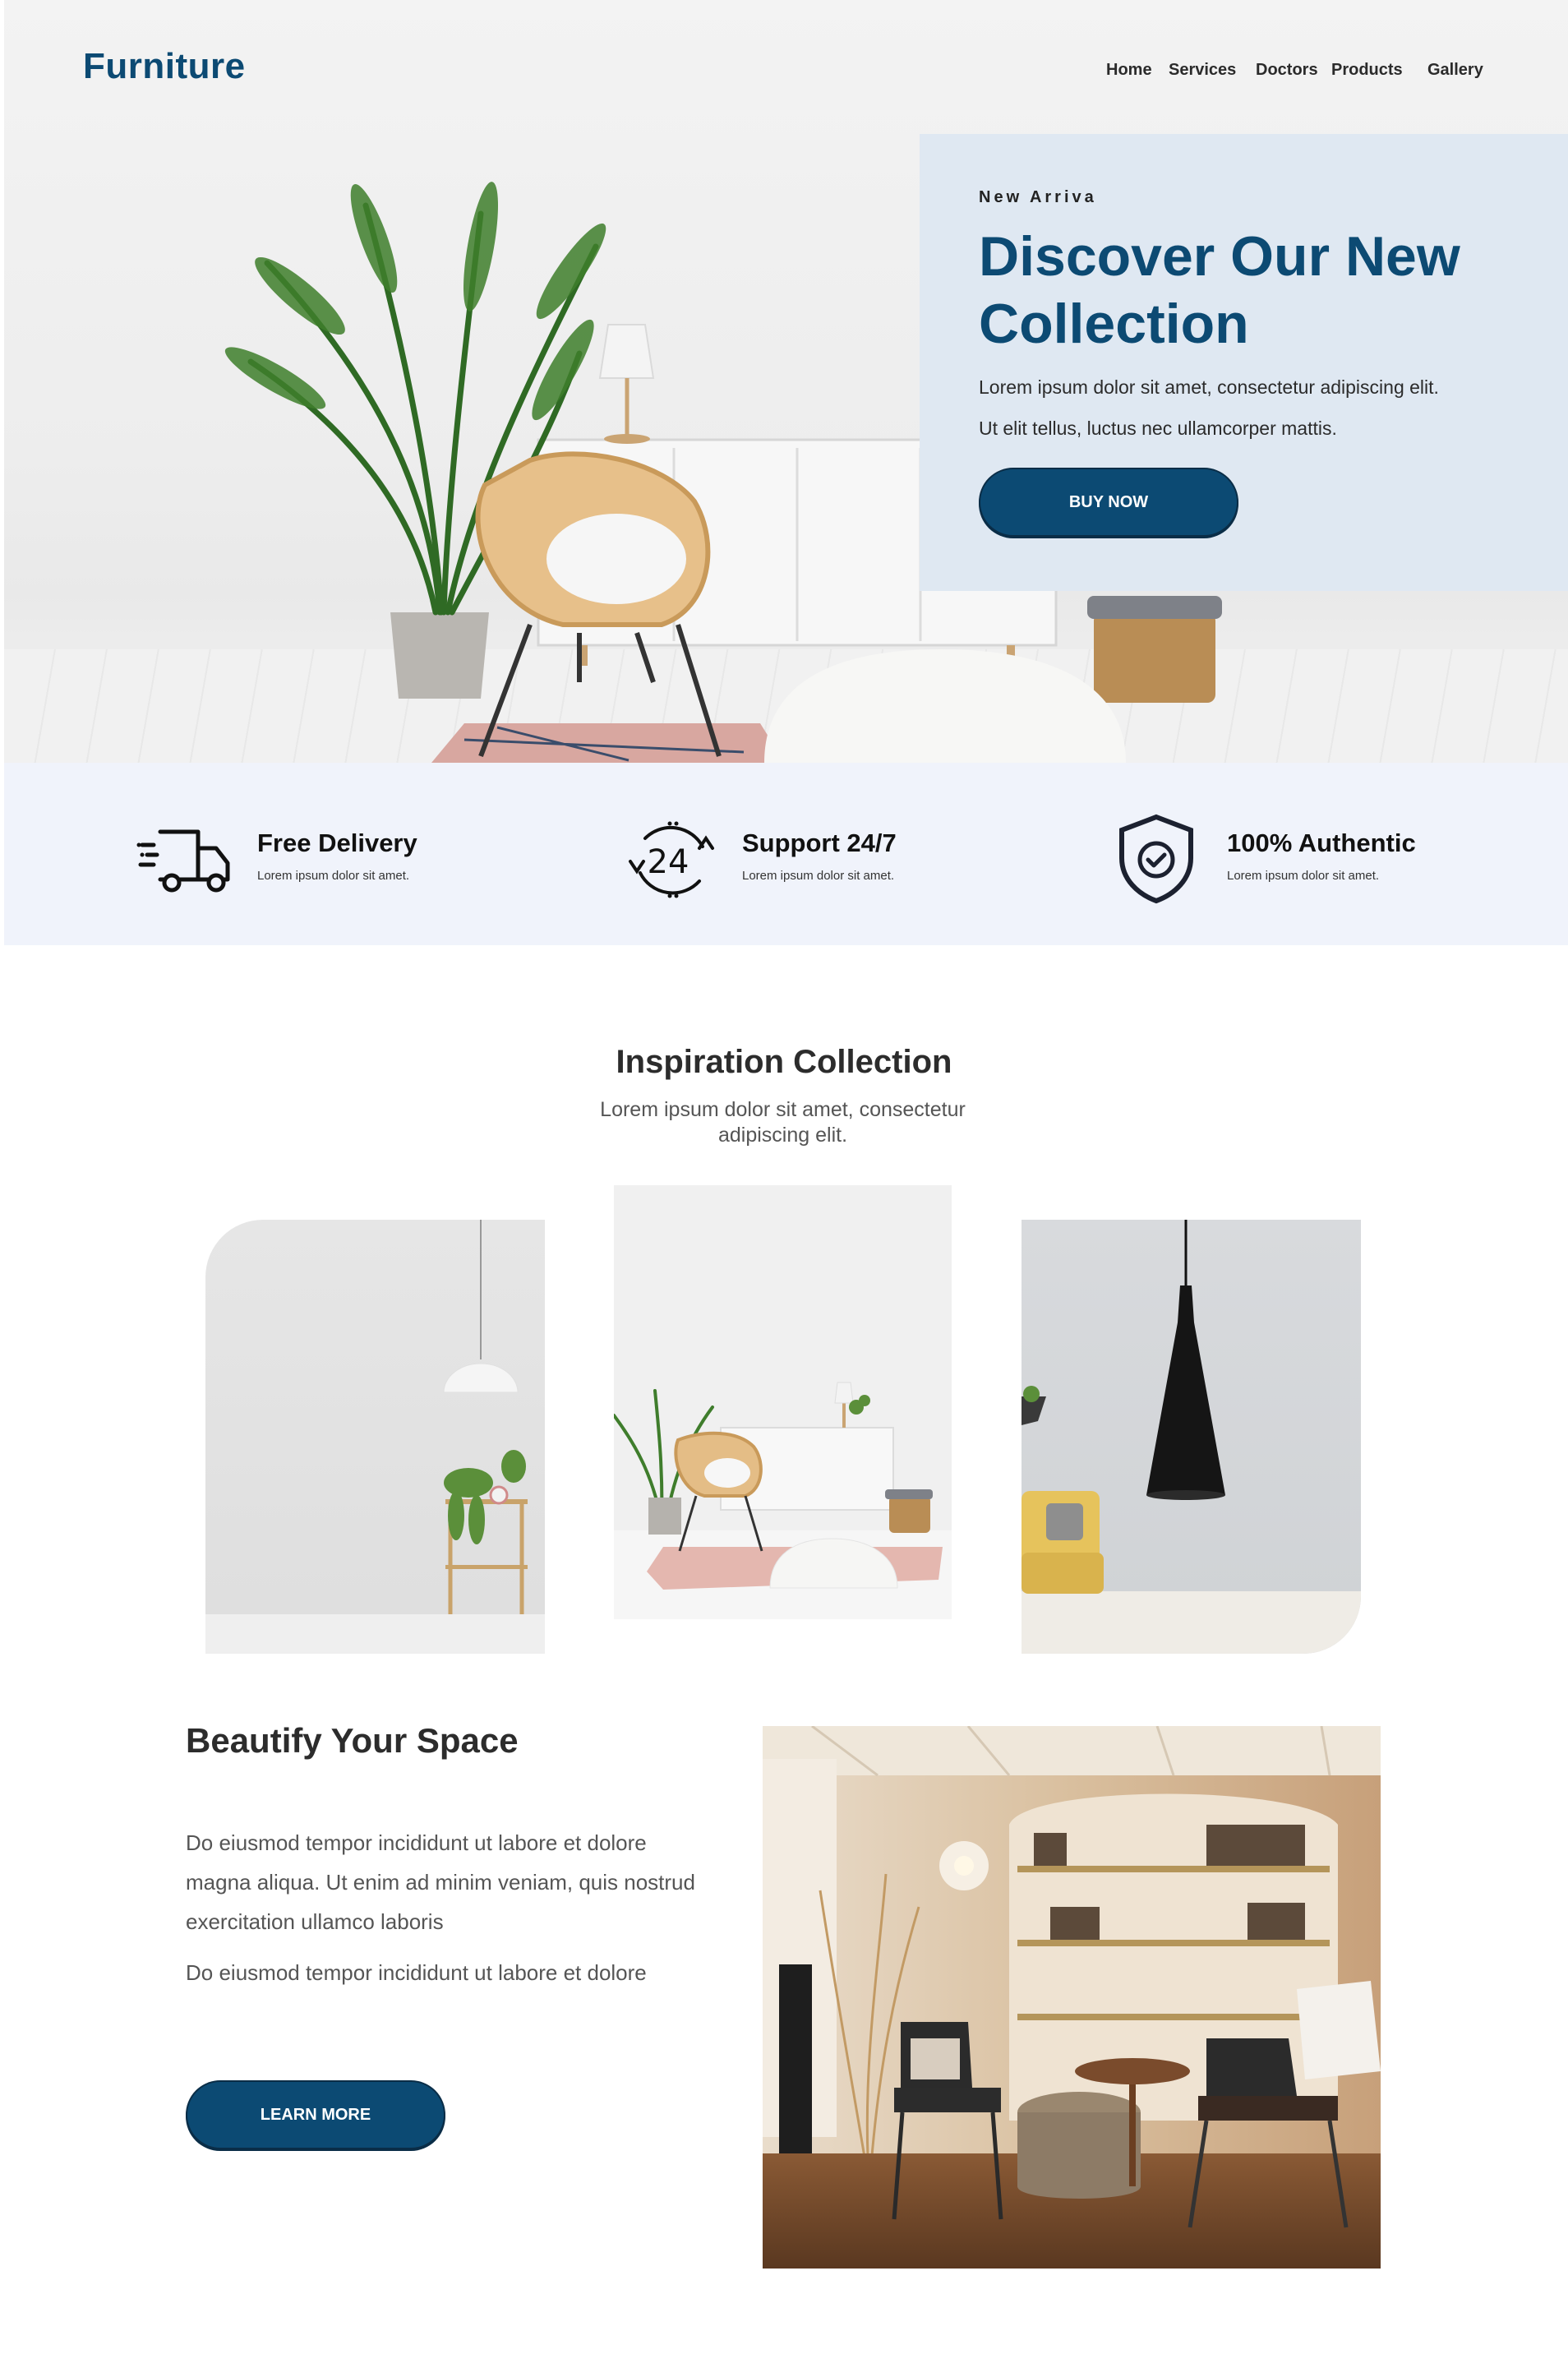 This screenshot has height=2377, width=1568. What do you see at coordinates (1038, 197) in the screenshot?
I see `hero-kicker: New Arriva` at bounding box center [1038, 197].